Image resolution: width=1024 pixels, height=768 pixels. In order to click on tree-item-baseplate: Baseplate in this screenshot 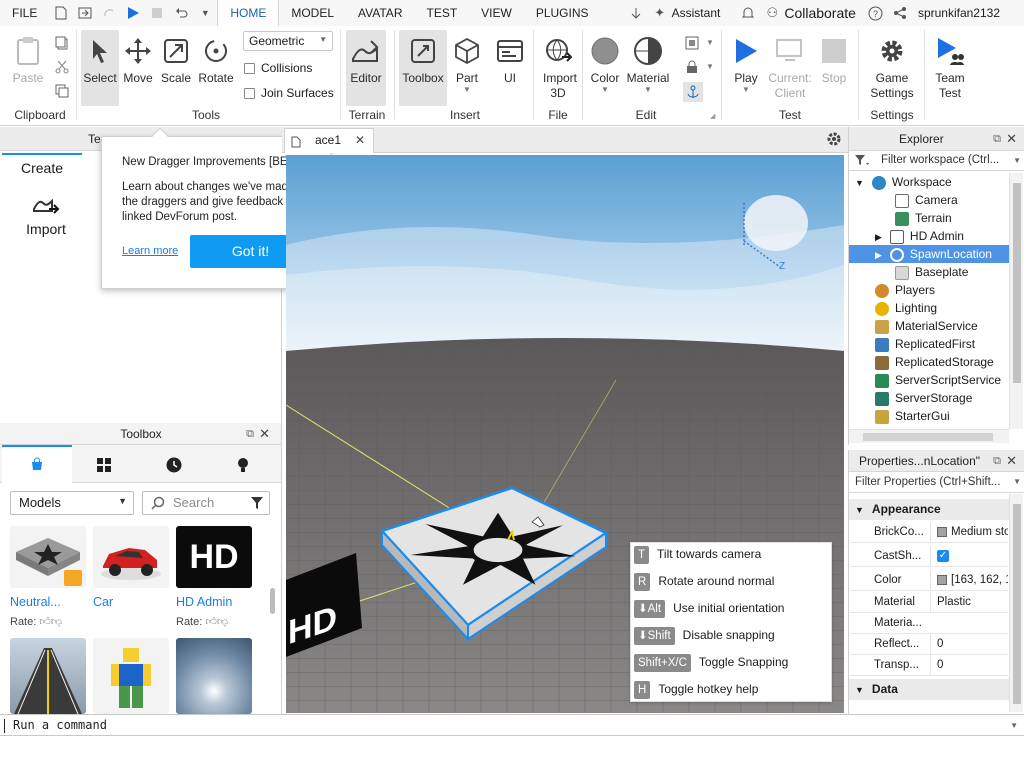, I will do `click(929, 272)`.